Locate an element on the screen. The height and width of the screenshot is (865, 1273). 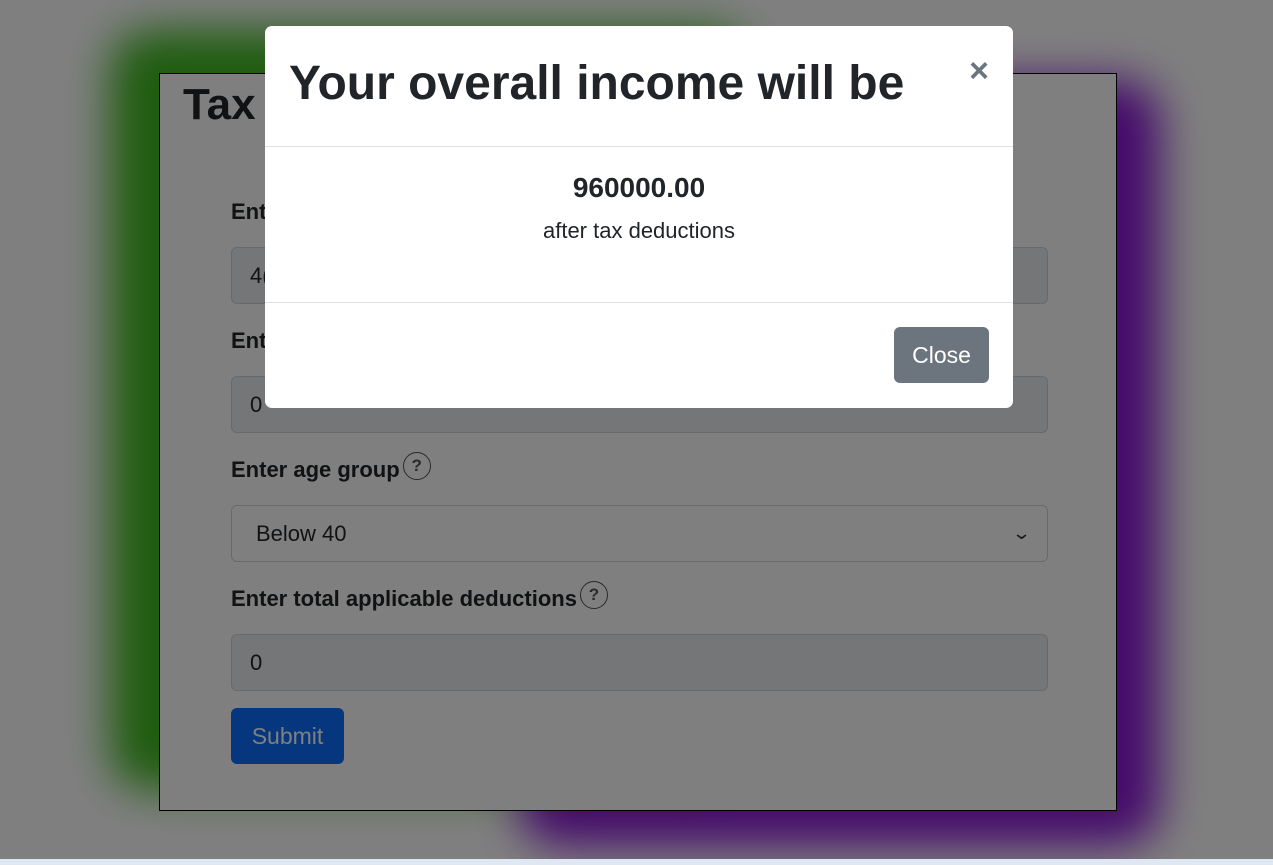
bottom-strip is located at coordinates (636, 862).